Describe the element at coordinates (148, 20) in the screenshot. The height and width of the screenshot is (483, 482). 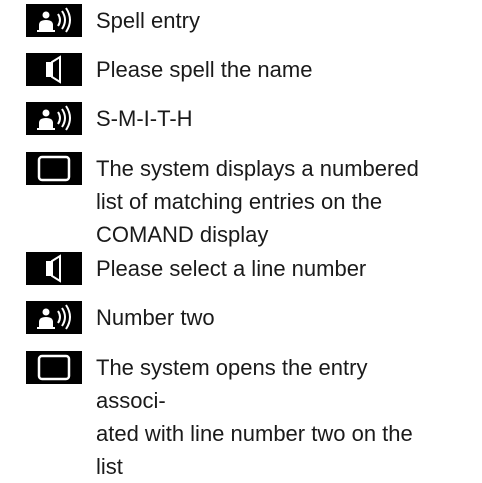
I see `step-text: Spell entry` at that location.